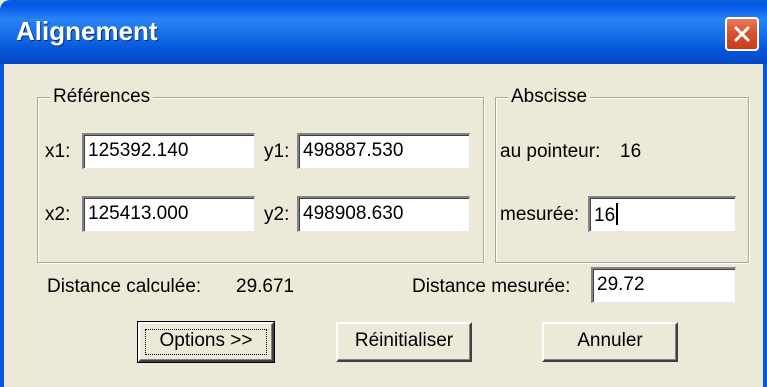 This screenshot has width=767, height=387. I want to click on options-button-label: Options >>, so click(206, 340).